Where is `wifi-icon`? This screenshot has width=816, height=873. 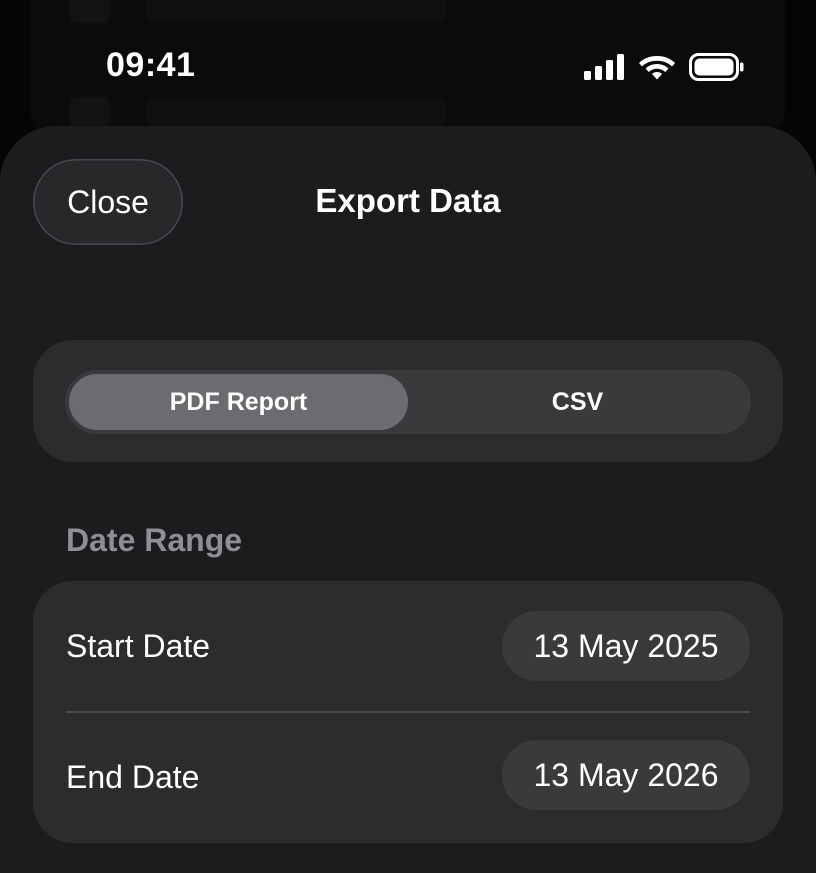
wifi-icon is located at coordinates (657, 68).